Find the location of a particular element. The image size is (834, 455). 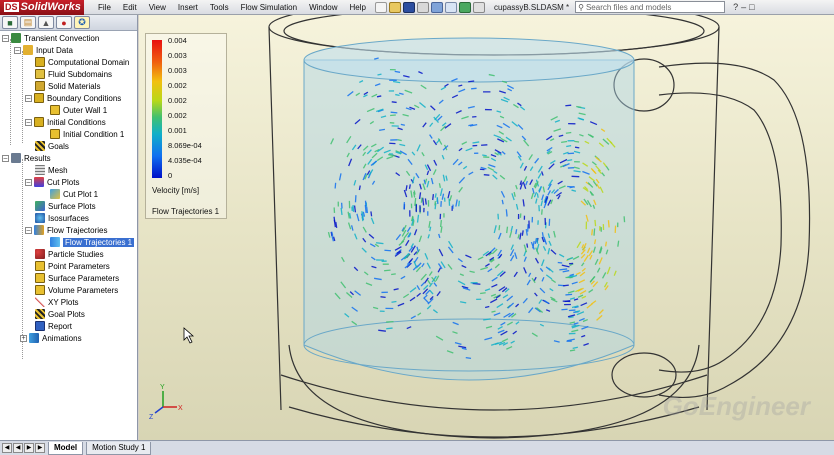

tree-item-goal-plots: Goal Plots is located at coordinates (68, 314).